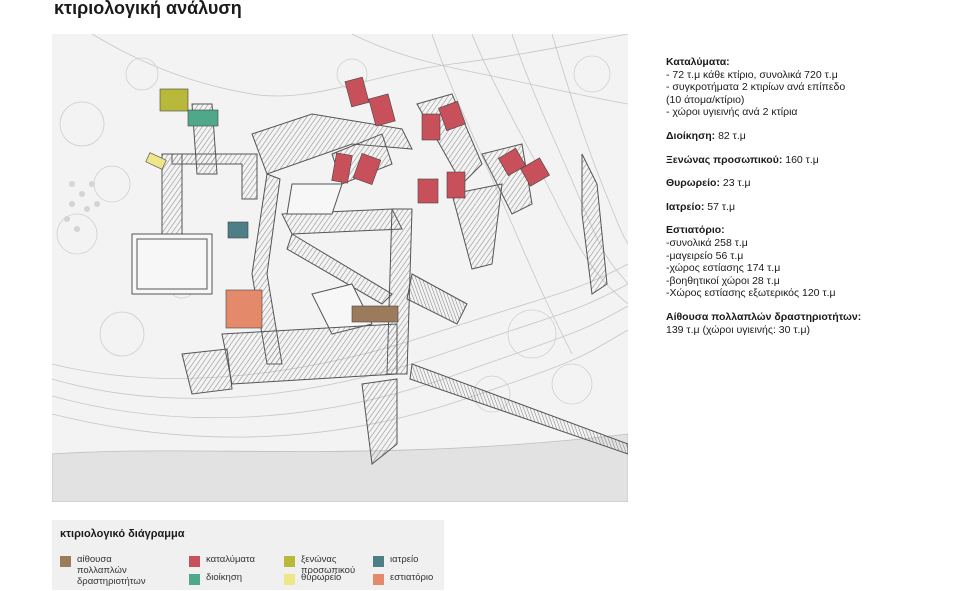  I want to click on zone-multipurpose, so click(375, 314).